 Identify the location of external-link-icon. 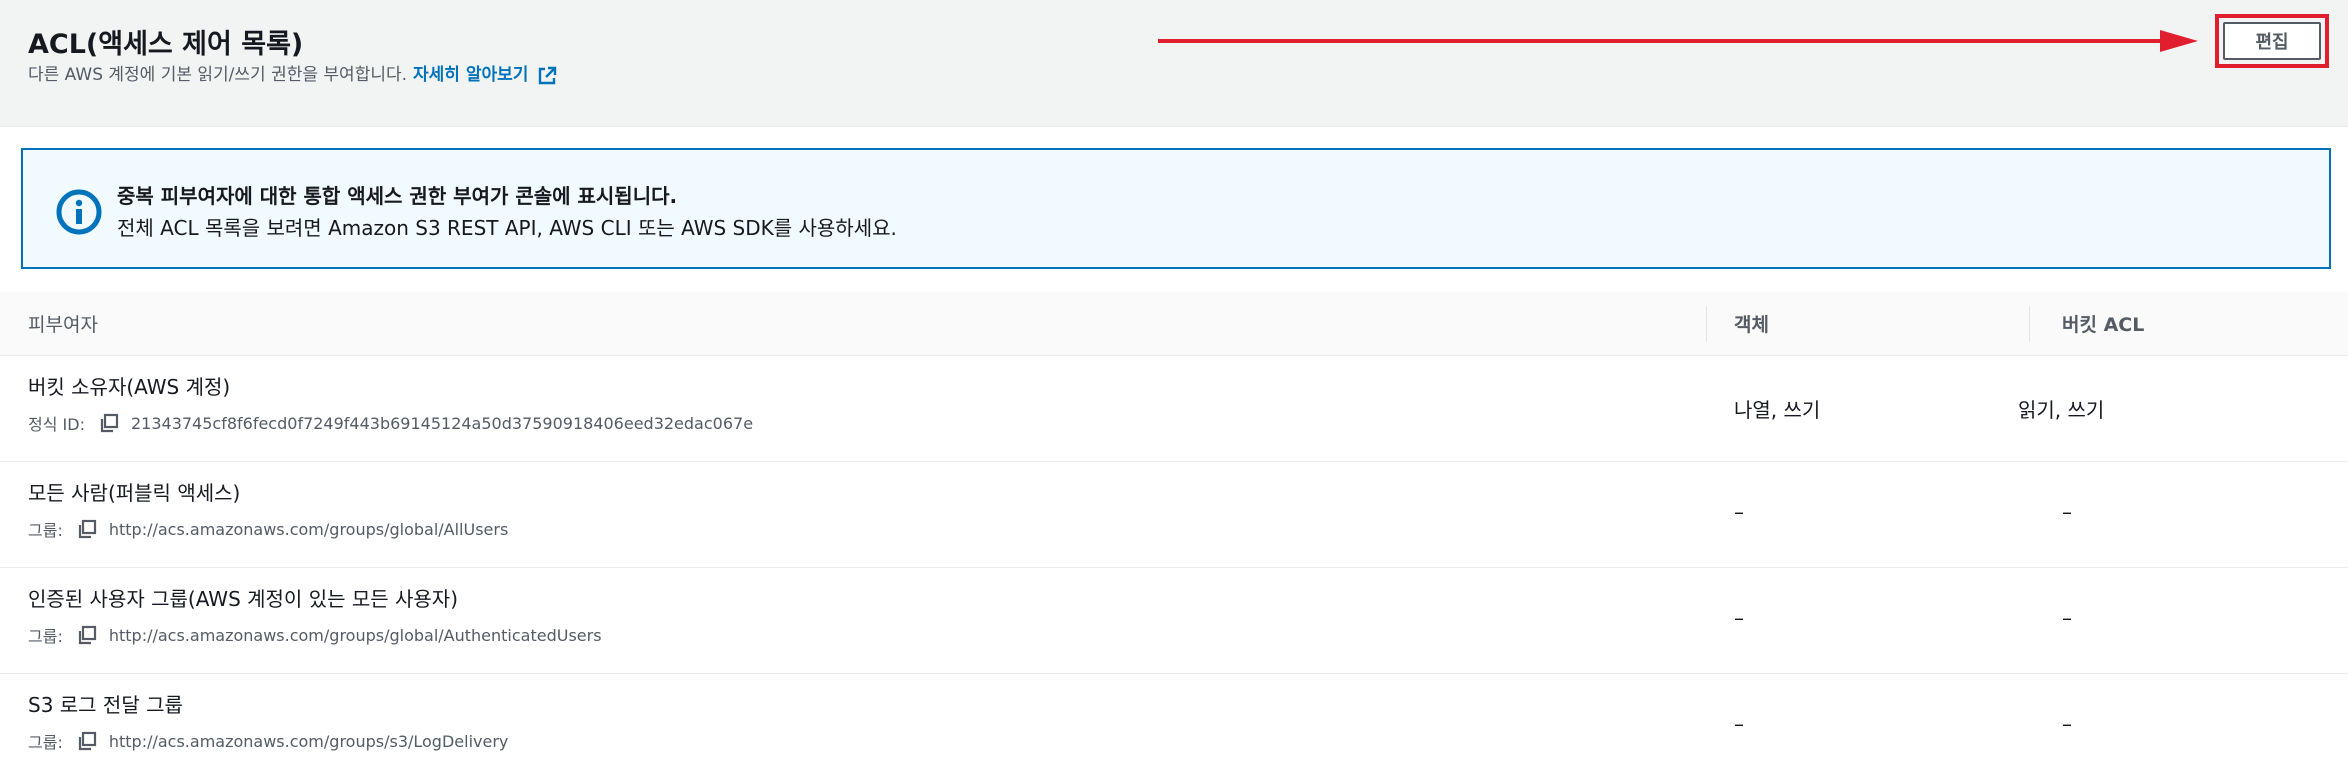
(547, 76).